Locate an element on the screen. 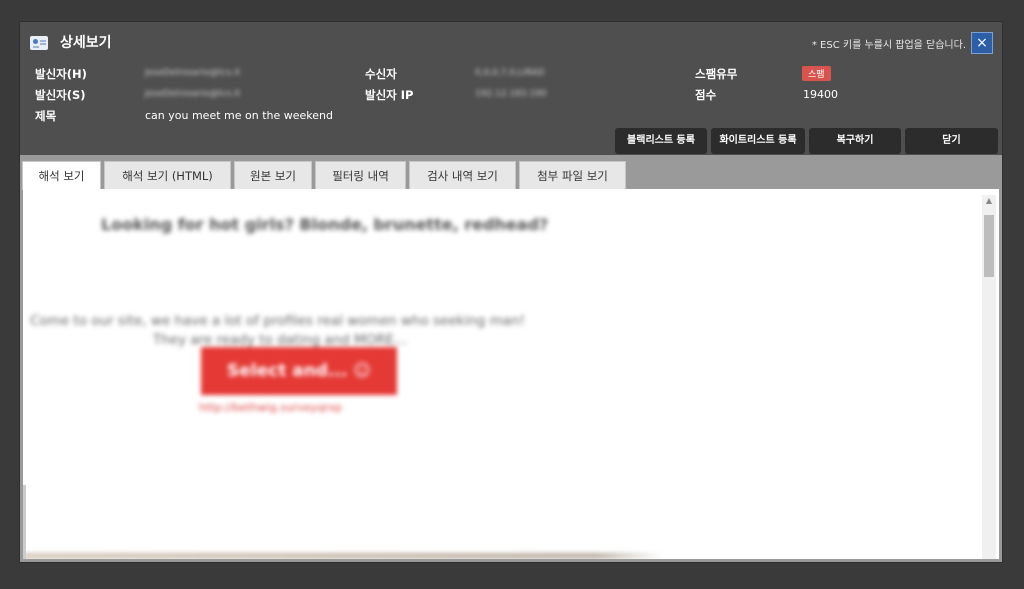  subject-label: 제목 is located at coordinates (46, 116).